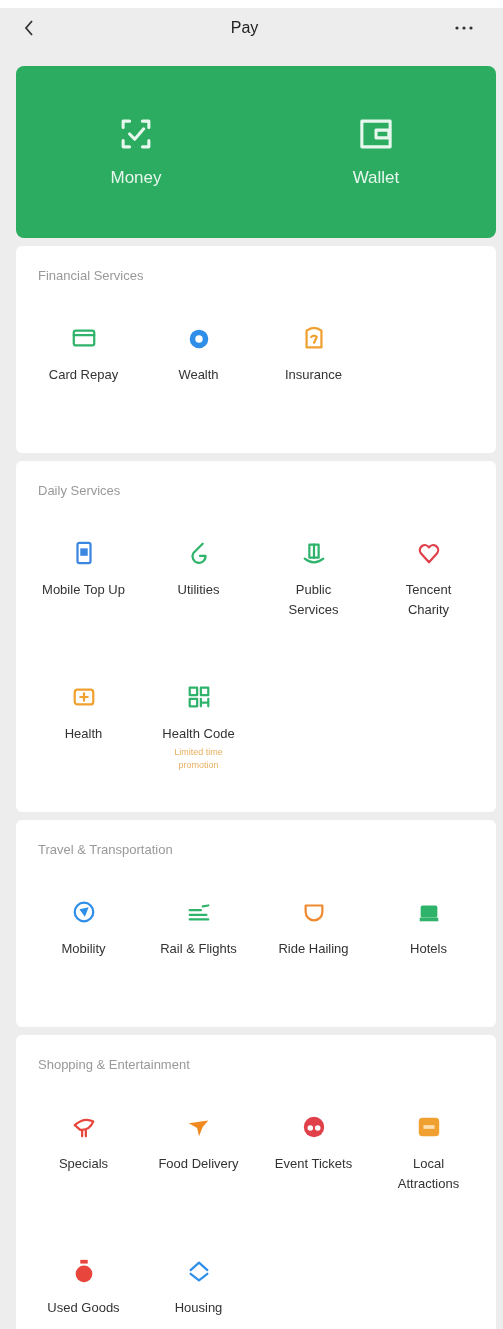 This screenshot has width=503, height=1329. I want to click on section-title: Daily Services, so click(79, 490).